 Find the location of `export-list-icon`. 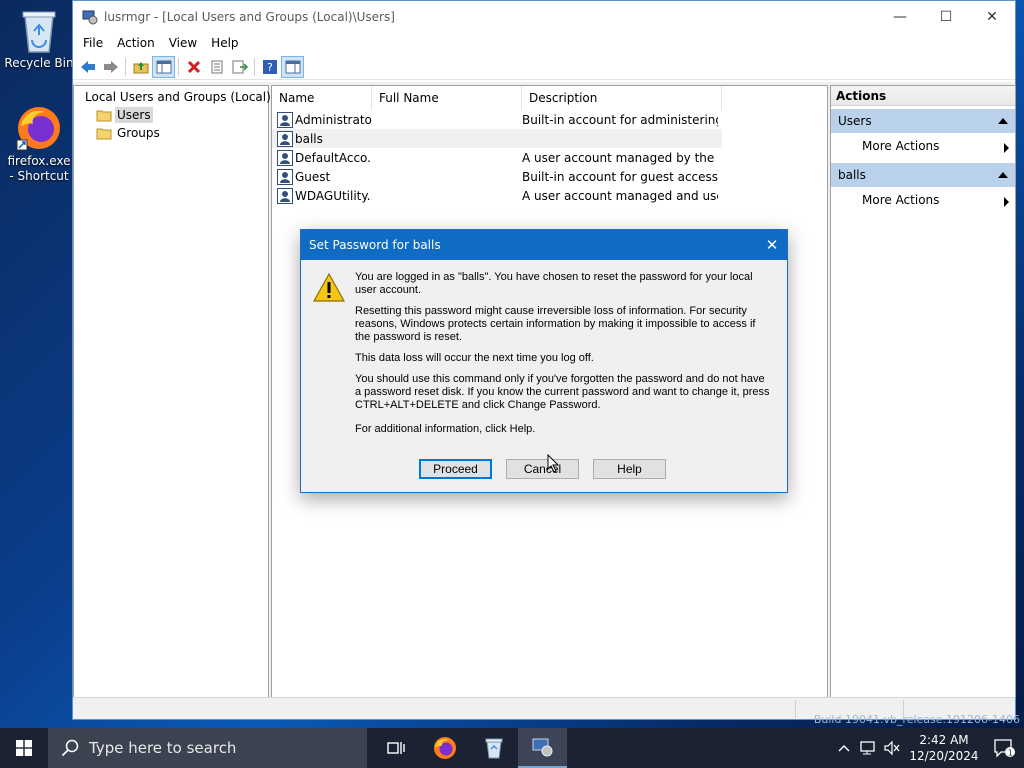

export-list-icon is located at coordinates (240, 66).